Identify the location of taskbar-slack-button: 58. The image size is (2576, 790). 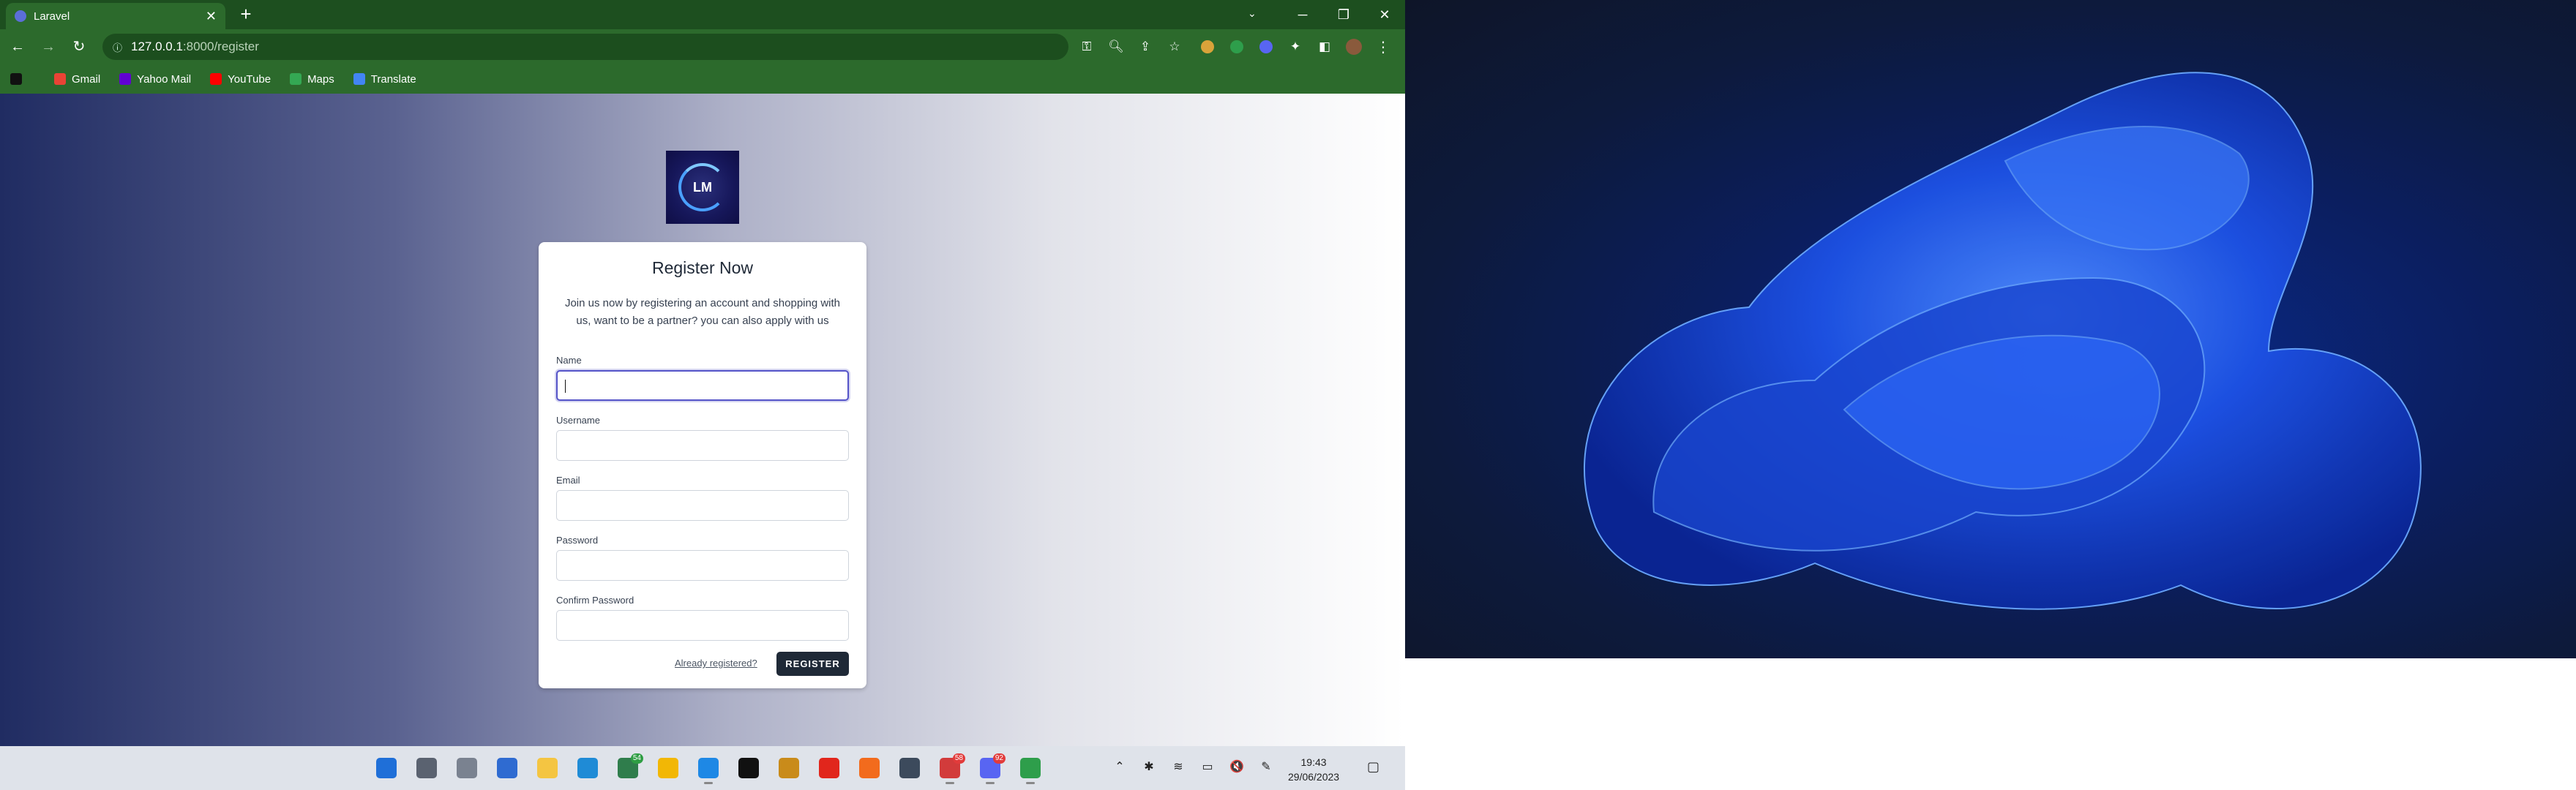
(949, 768).